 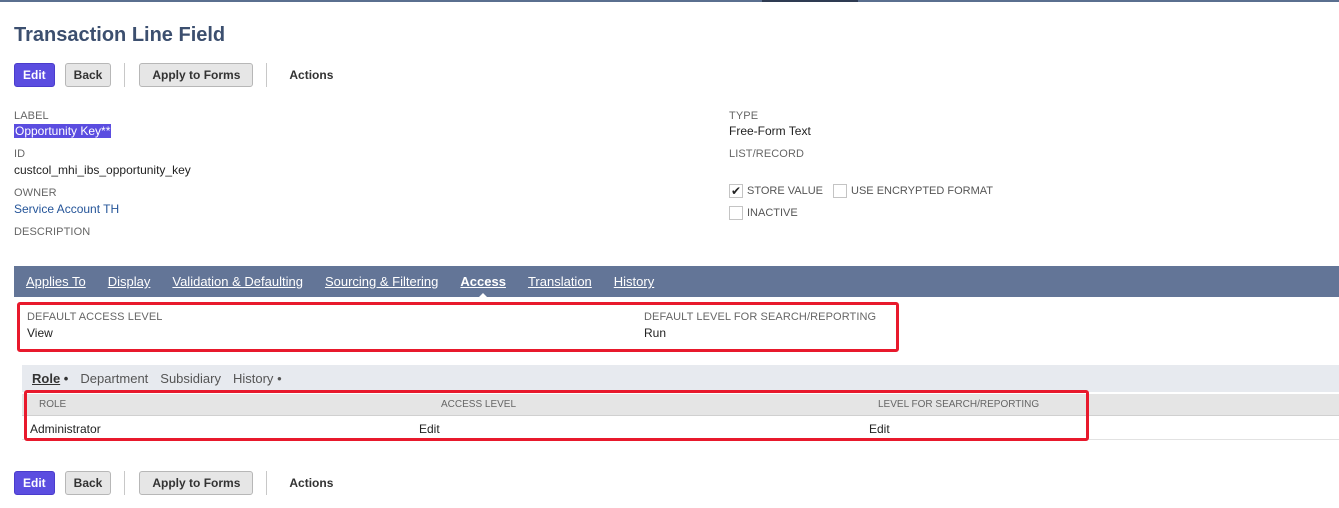 What do you see at coordinates (311, 483) in the screenshot?
I see `actions-menu-bottom: Actions` at bounding box center [311, 483].